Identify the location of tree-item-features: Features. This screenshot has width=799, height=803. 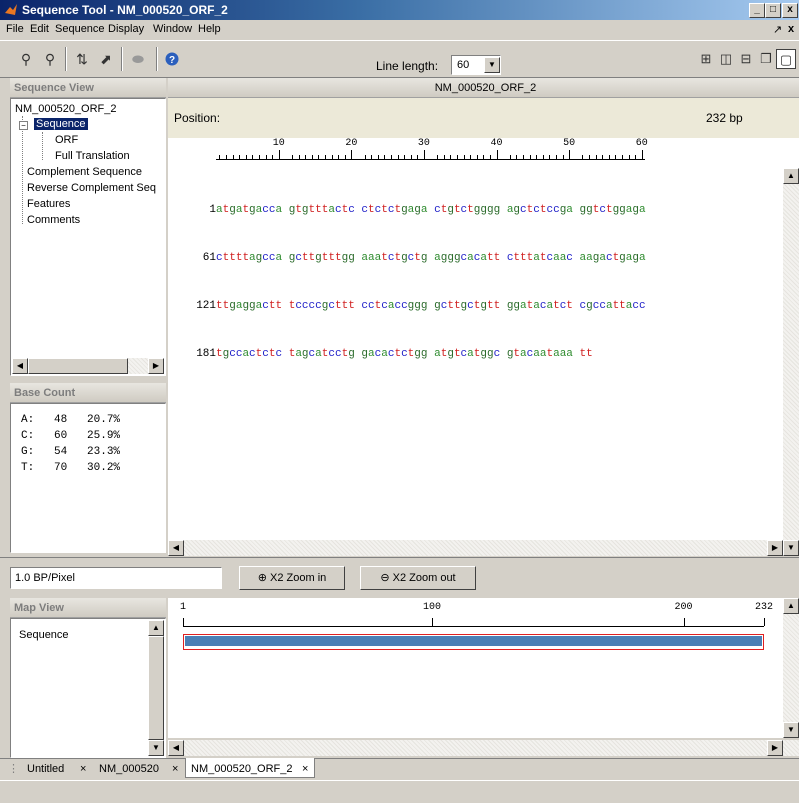
(48, 204).